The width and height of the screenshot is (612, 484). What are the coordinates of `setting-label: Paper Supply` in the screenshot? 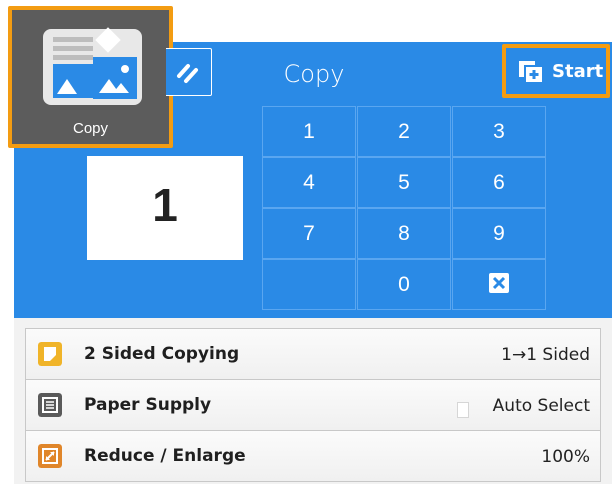 It's located at (148, 405).